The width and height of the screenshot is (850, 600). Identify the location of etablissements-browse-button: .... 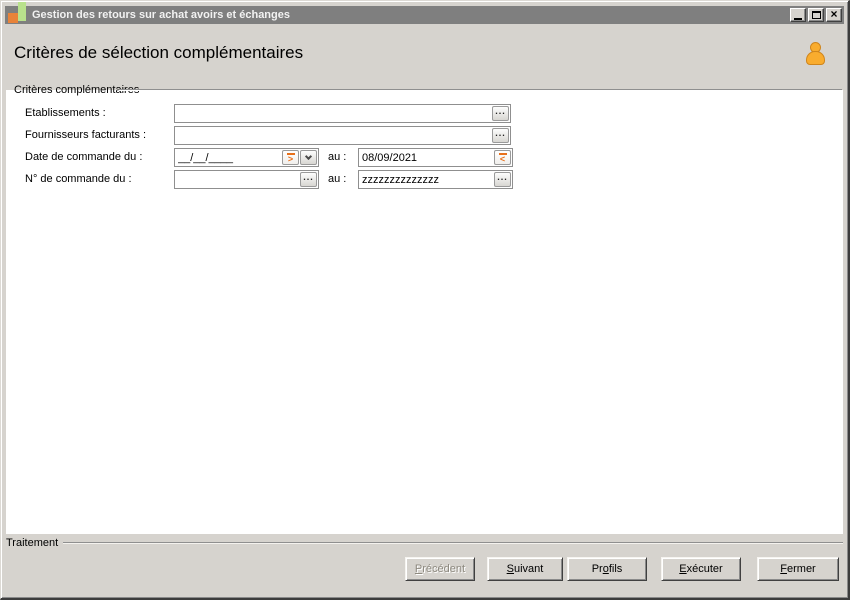
(500, 113).